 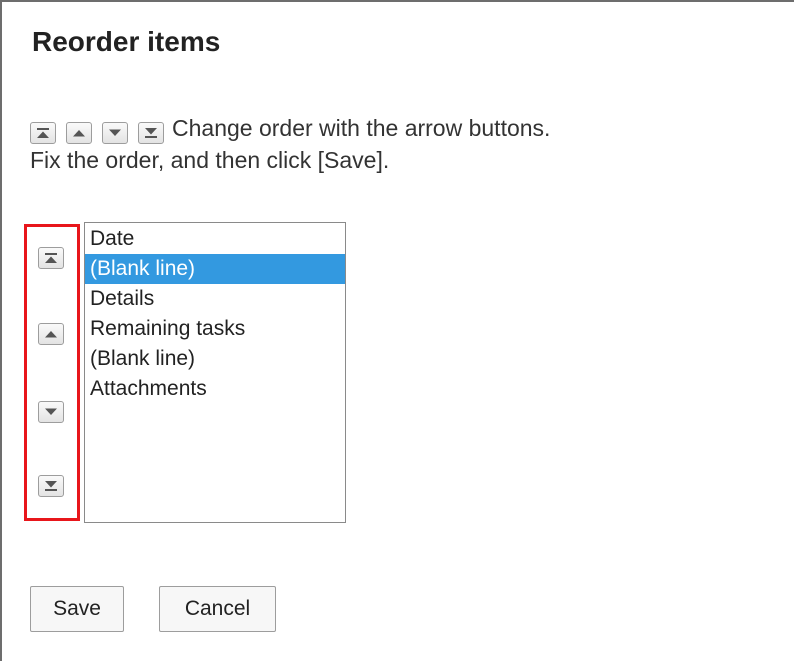 What do you see at coordinates (52, 372) in the screenshot?
I see `reorder-controls` at bounding box center [52, 372].